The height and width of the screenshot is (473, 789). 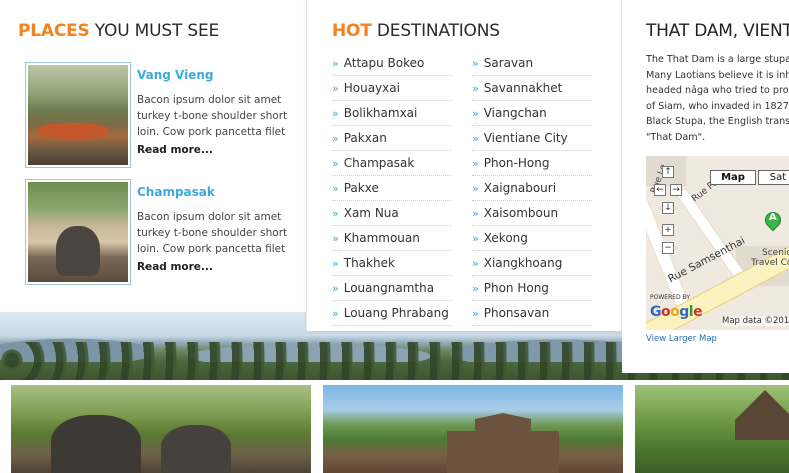 I want to click on view-larger-map-link: View Larger Map, so click(x=681, y=339).